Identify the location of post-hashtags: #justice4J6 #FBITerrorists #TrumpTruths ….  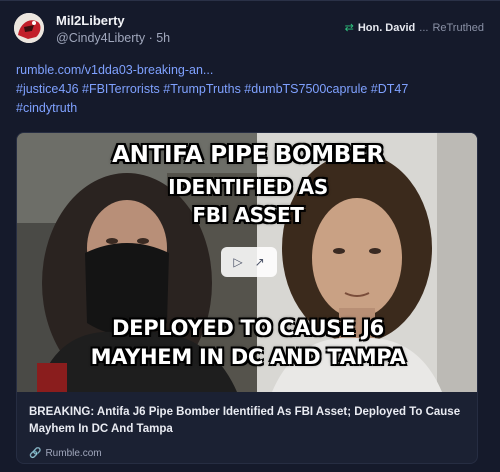
(251, 89).